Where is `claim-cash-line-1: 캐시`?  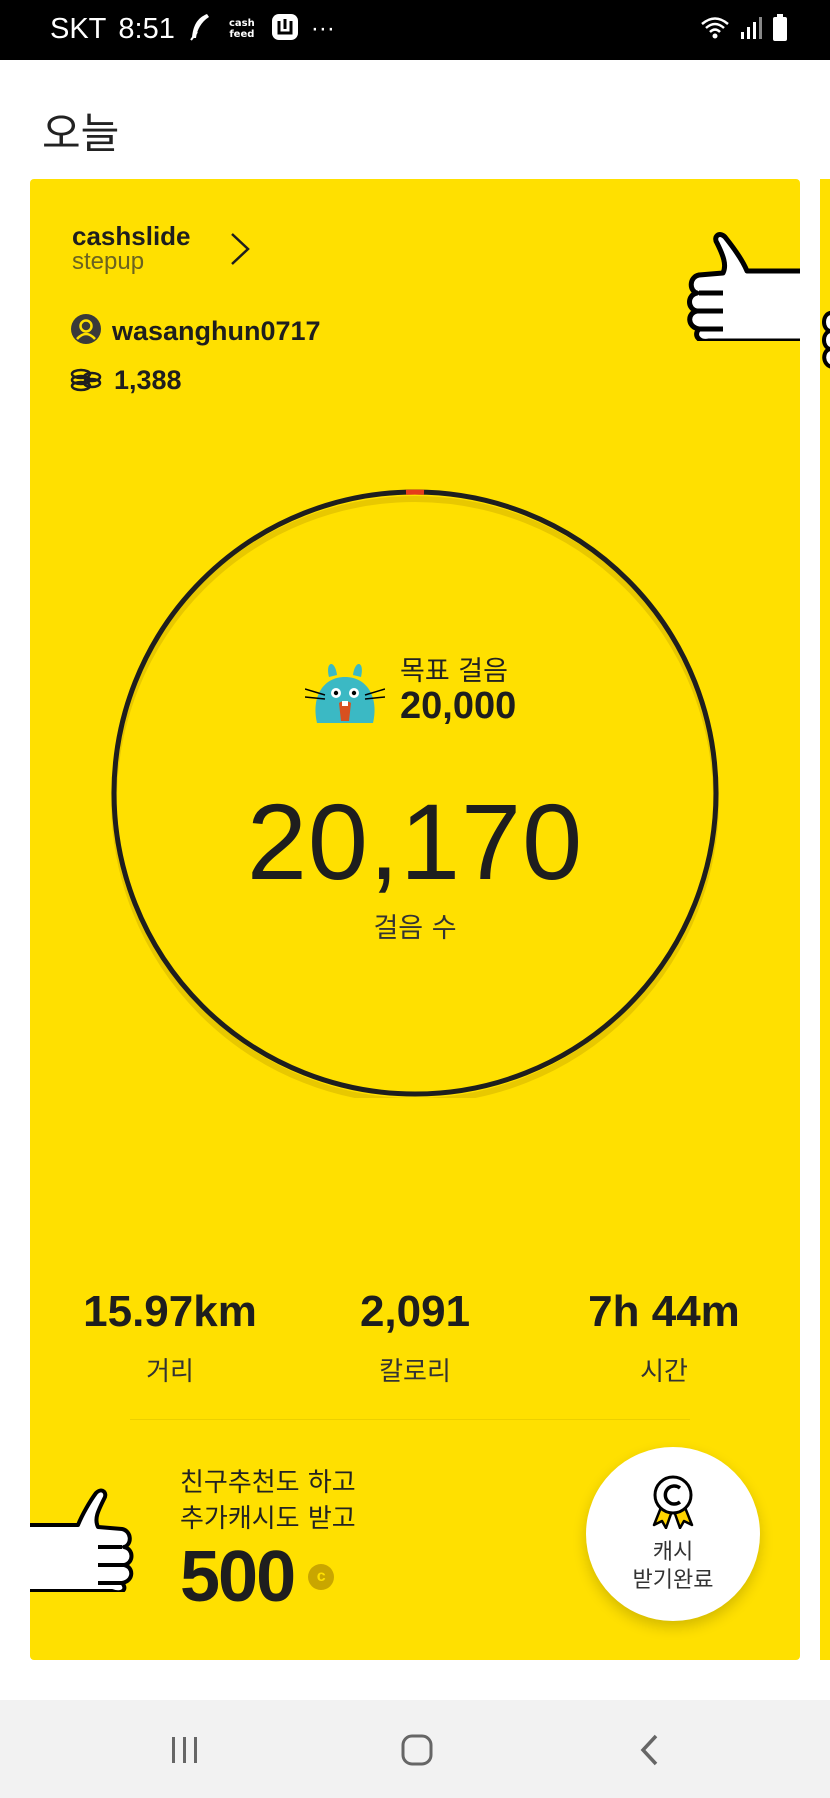
claim-cash-line-1: 캐시 is located at coordinates (673, 1552).